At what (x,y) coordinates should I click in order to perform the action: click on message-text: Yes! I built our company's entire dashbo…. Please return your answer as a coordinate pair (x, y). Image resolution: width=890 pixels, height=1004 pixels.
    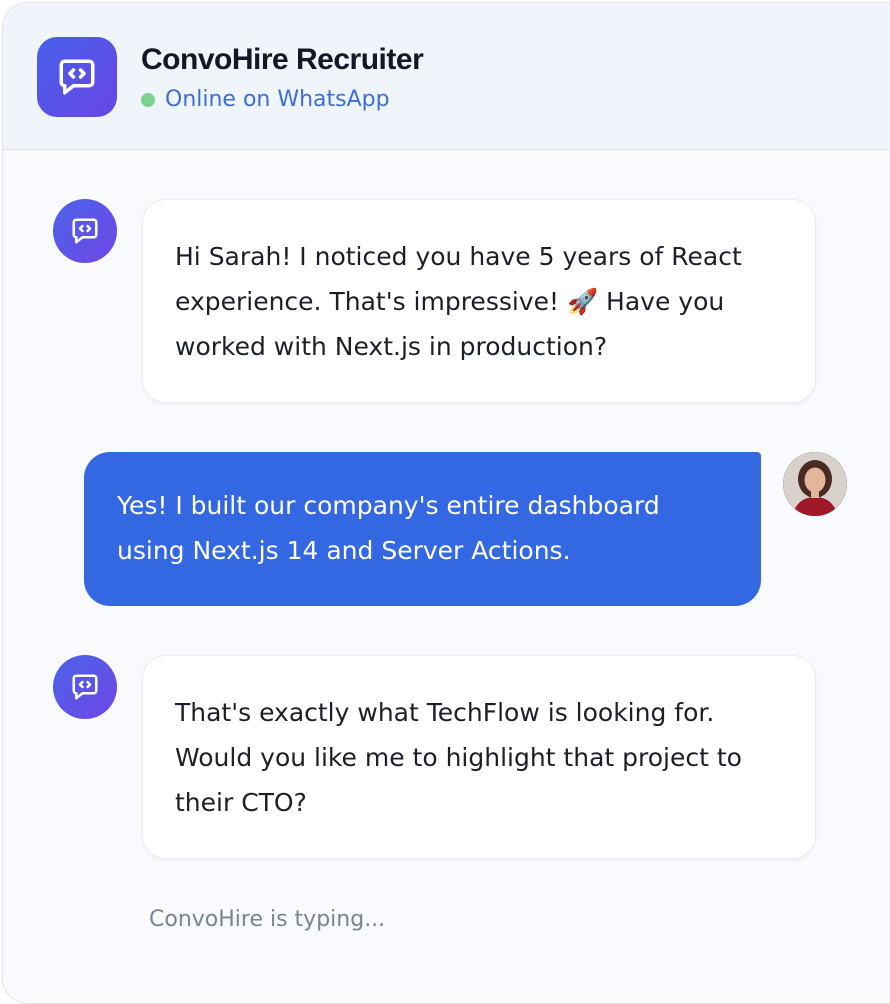
    Looking at the image, I should click on (388, 528).